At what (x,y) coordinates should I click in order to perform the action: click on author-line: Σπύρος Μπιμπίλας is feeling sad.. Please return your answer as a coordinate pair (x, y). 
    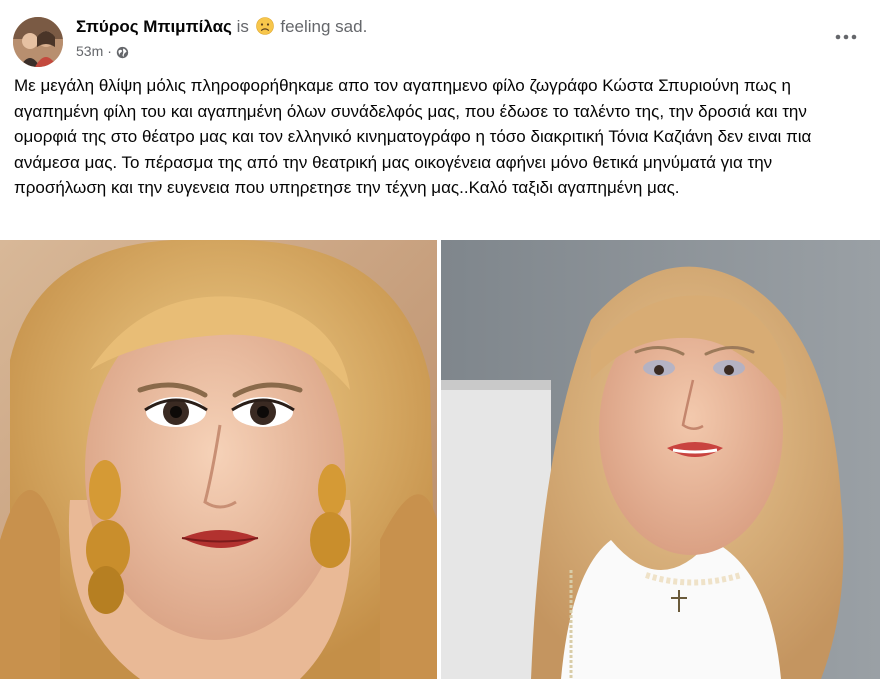
    Looking at the image, I should click on (221, 28).